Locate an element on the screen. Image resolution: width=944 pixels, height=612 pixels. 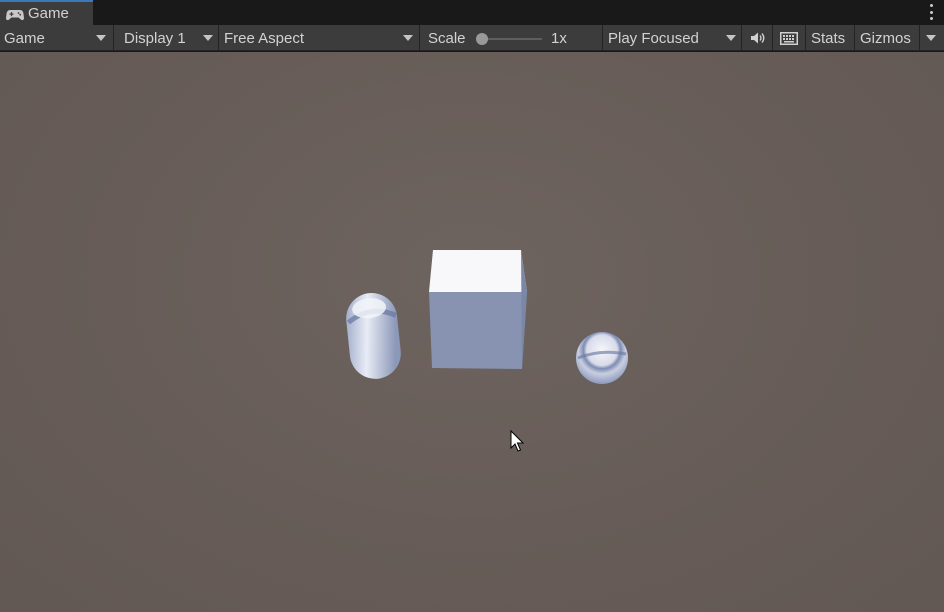
scene-render is located at coordinates (487, 351).